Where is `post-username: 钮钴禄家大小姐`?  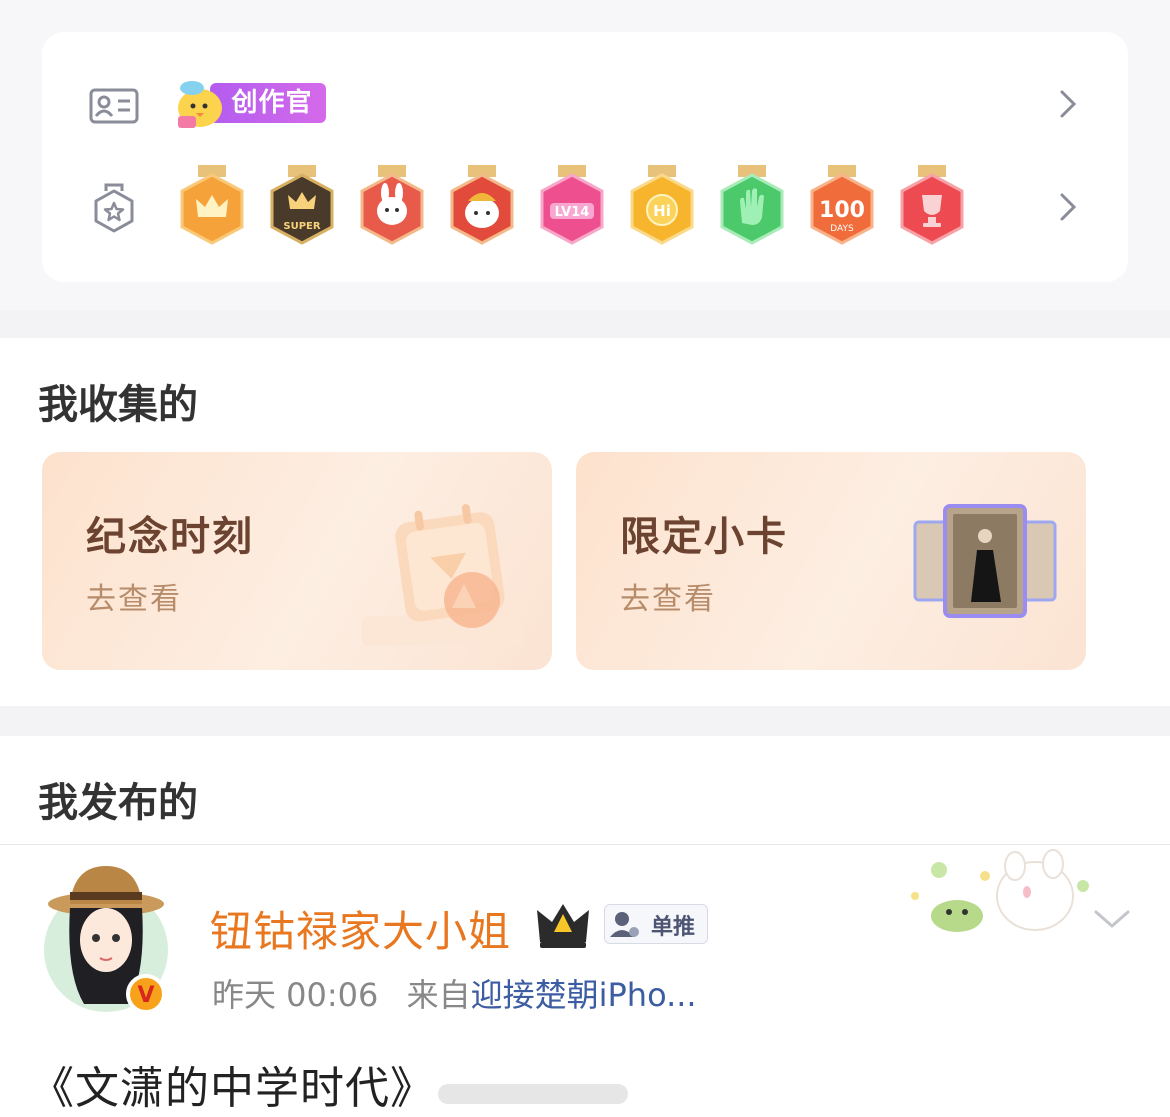 post-username: 钮钴禄家大小姐 is located at coordinates (360, 928).